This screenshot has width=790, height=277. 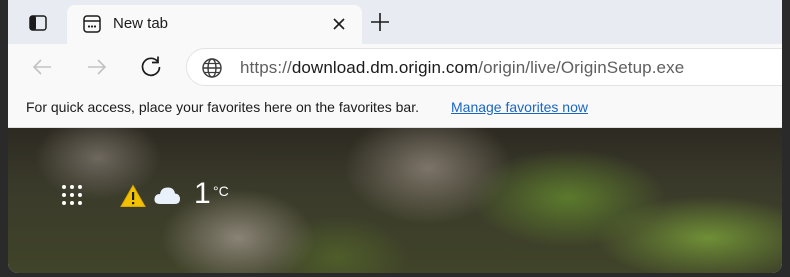 What do you see at coordinates (92, 24) in the screenshot?
I see `new-tab-page-icon` at bounding box center [92, 24].